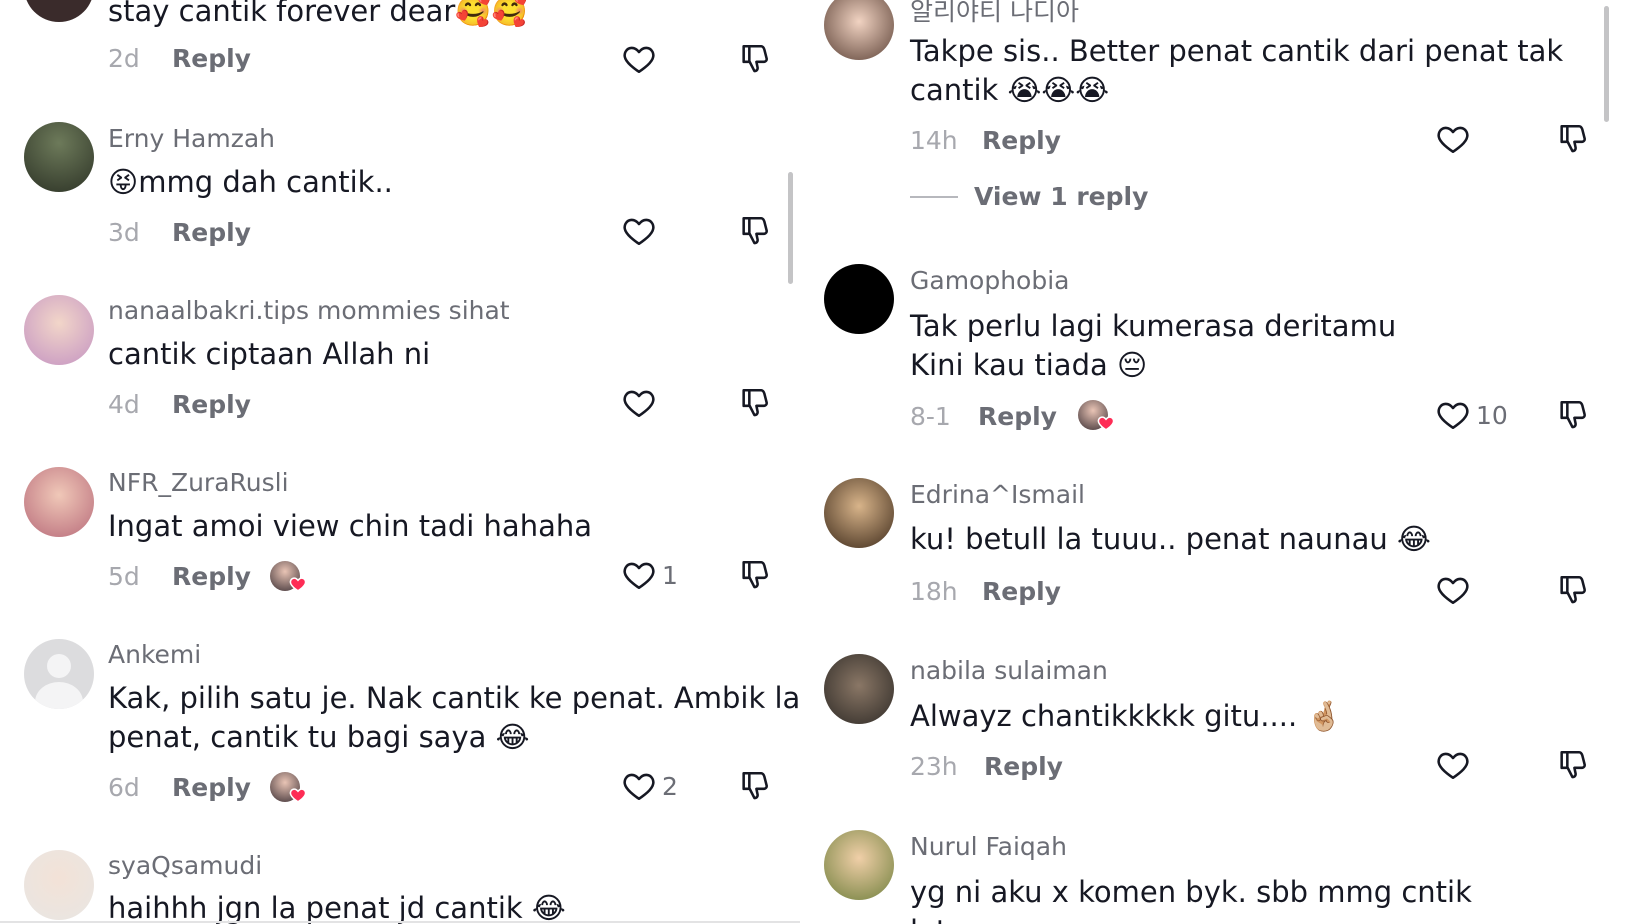 The height and width of the screenshot is (924, 1640). I want to click on comment-text: 😝mmg dah cantik.., so click(250, 182).